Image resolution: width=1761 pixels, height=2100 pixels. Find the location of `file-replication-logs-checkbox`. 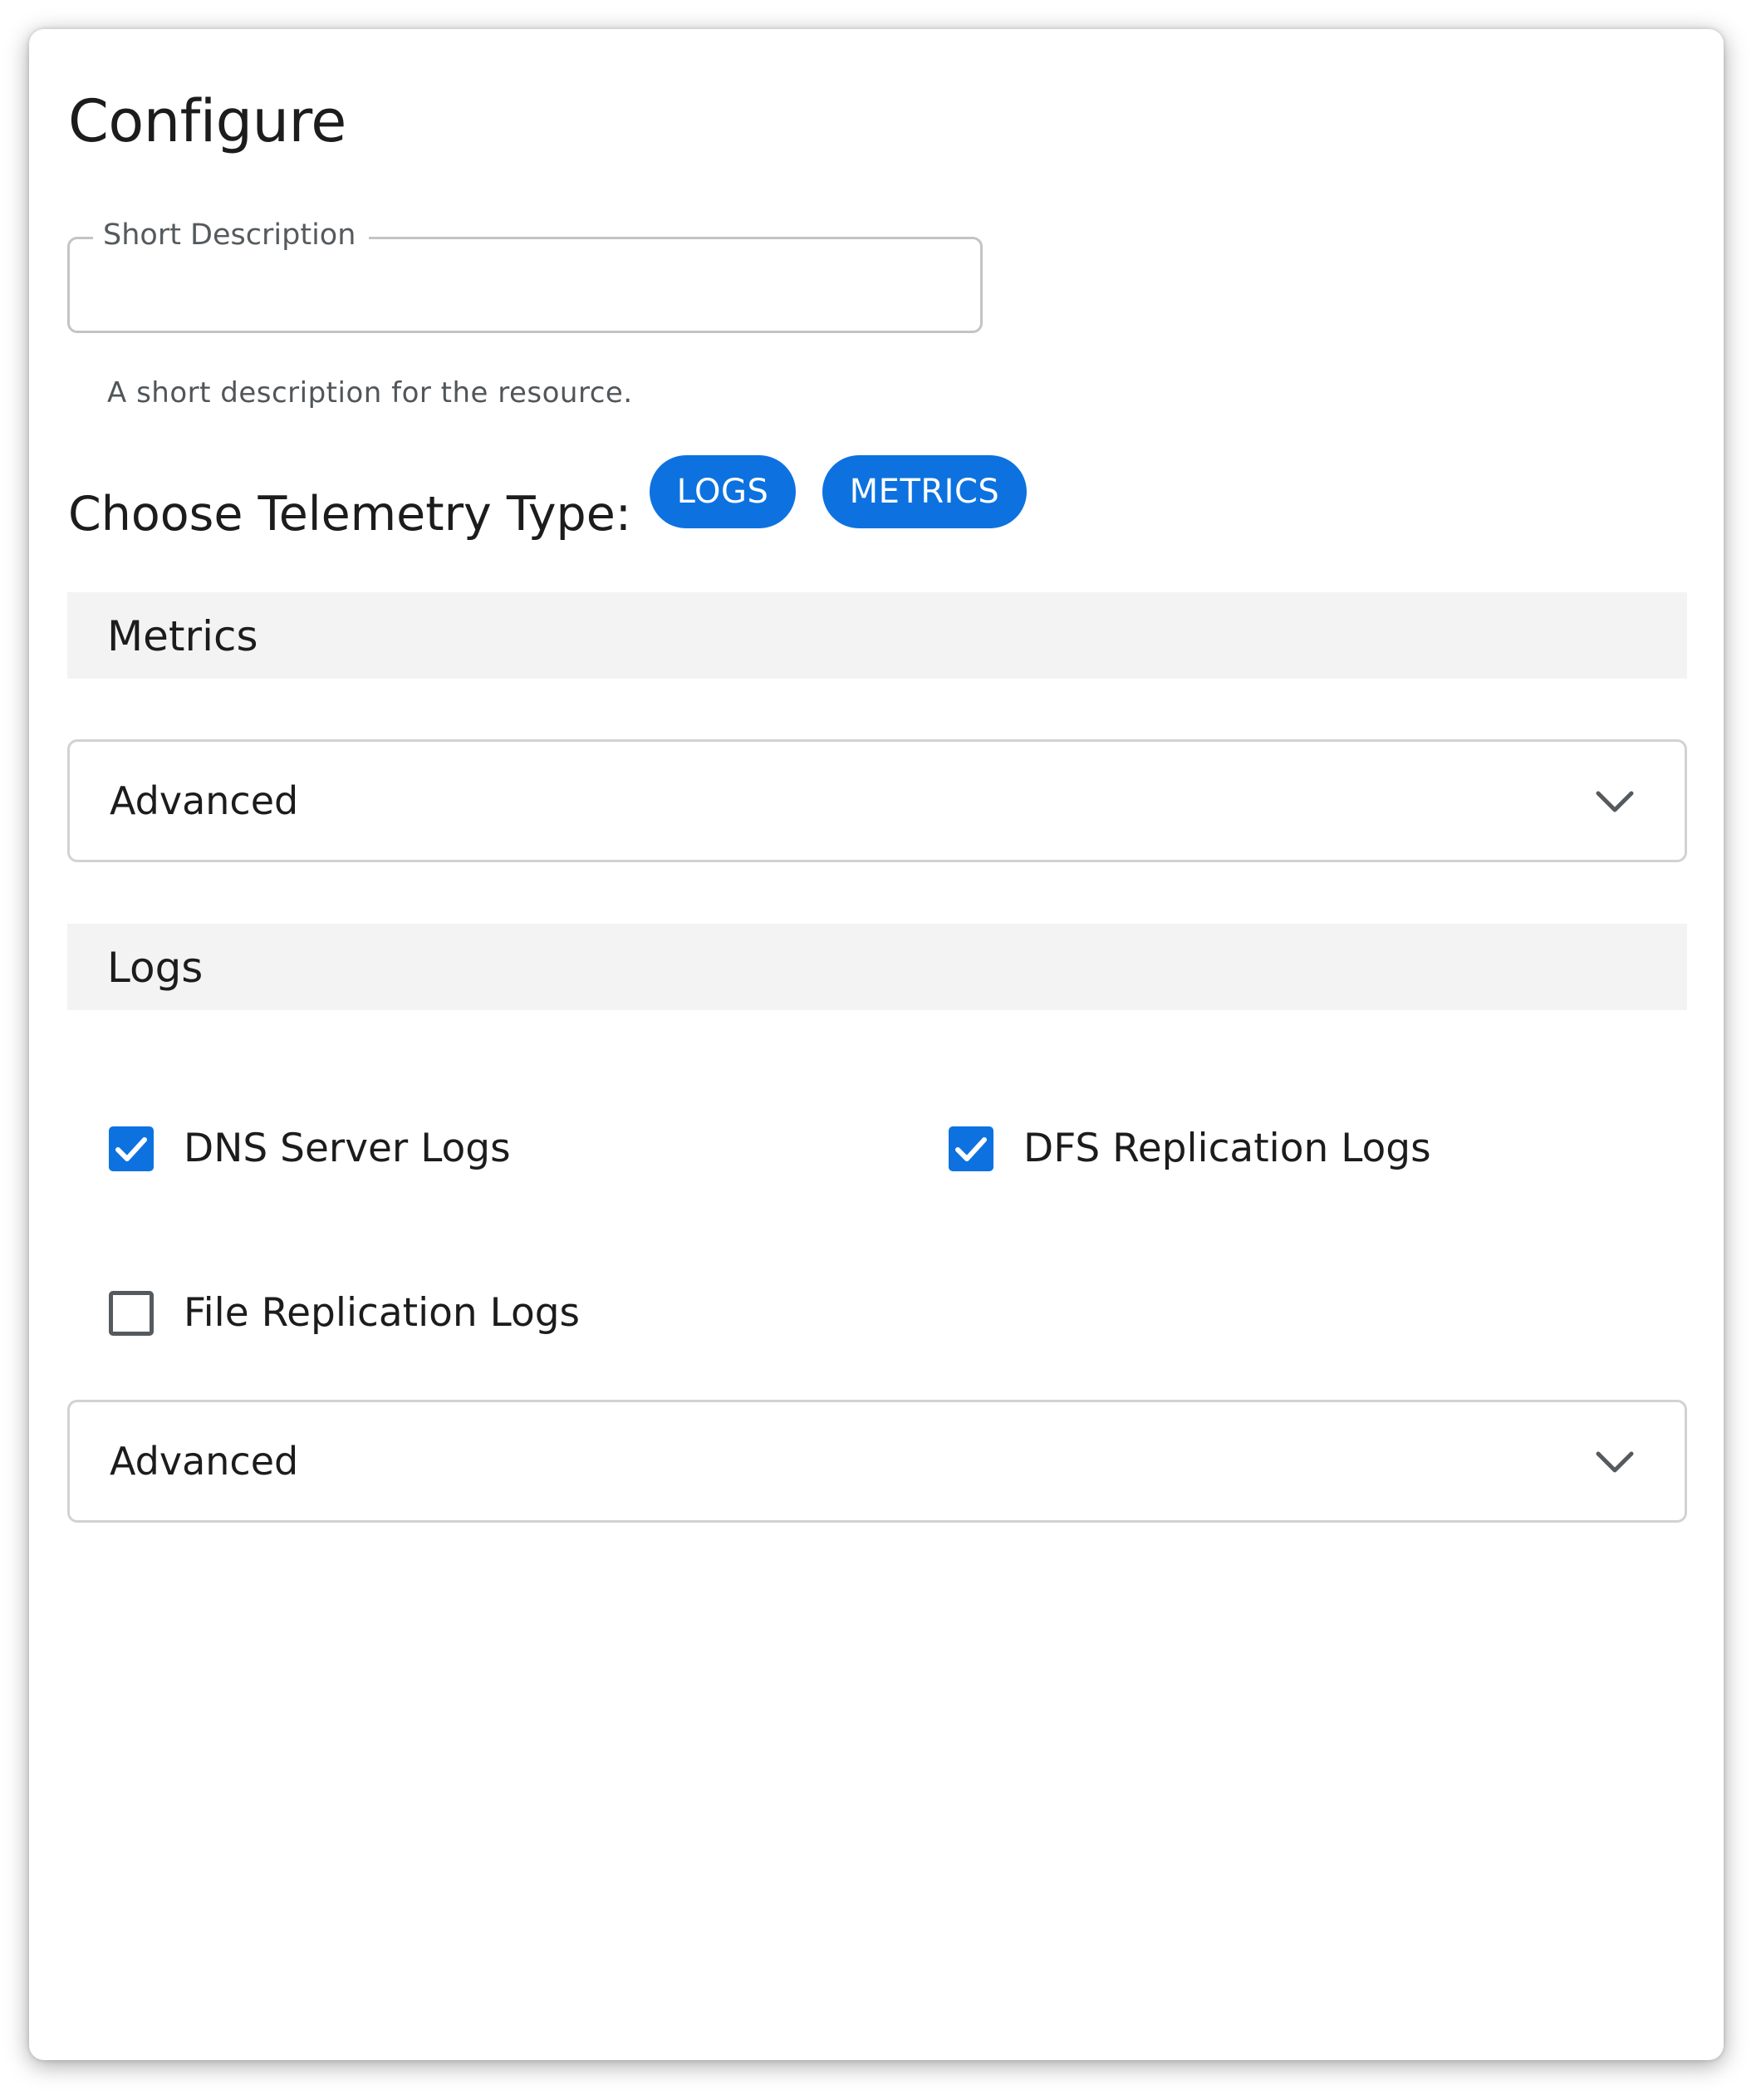

file-replication-logs-checkbox is located at coordinates (131, 1313).